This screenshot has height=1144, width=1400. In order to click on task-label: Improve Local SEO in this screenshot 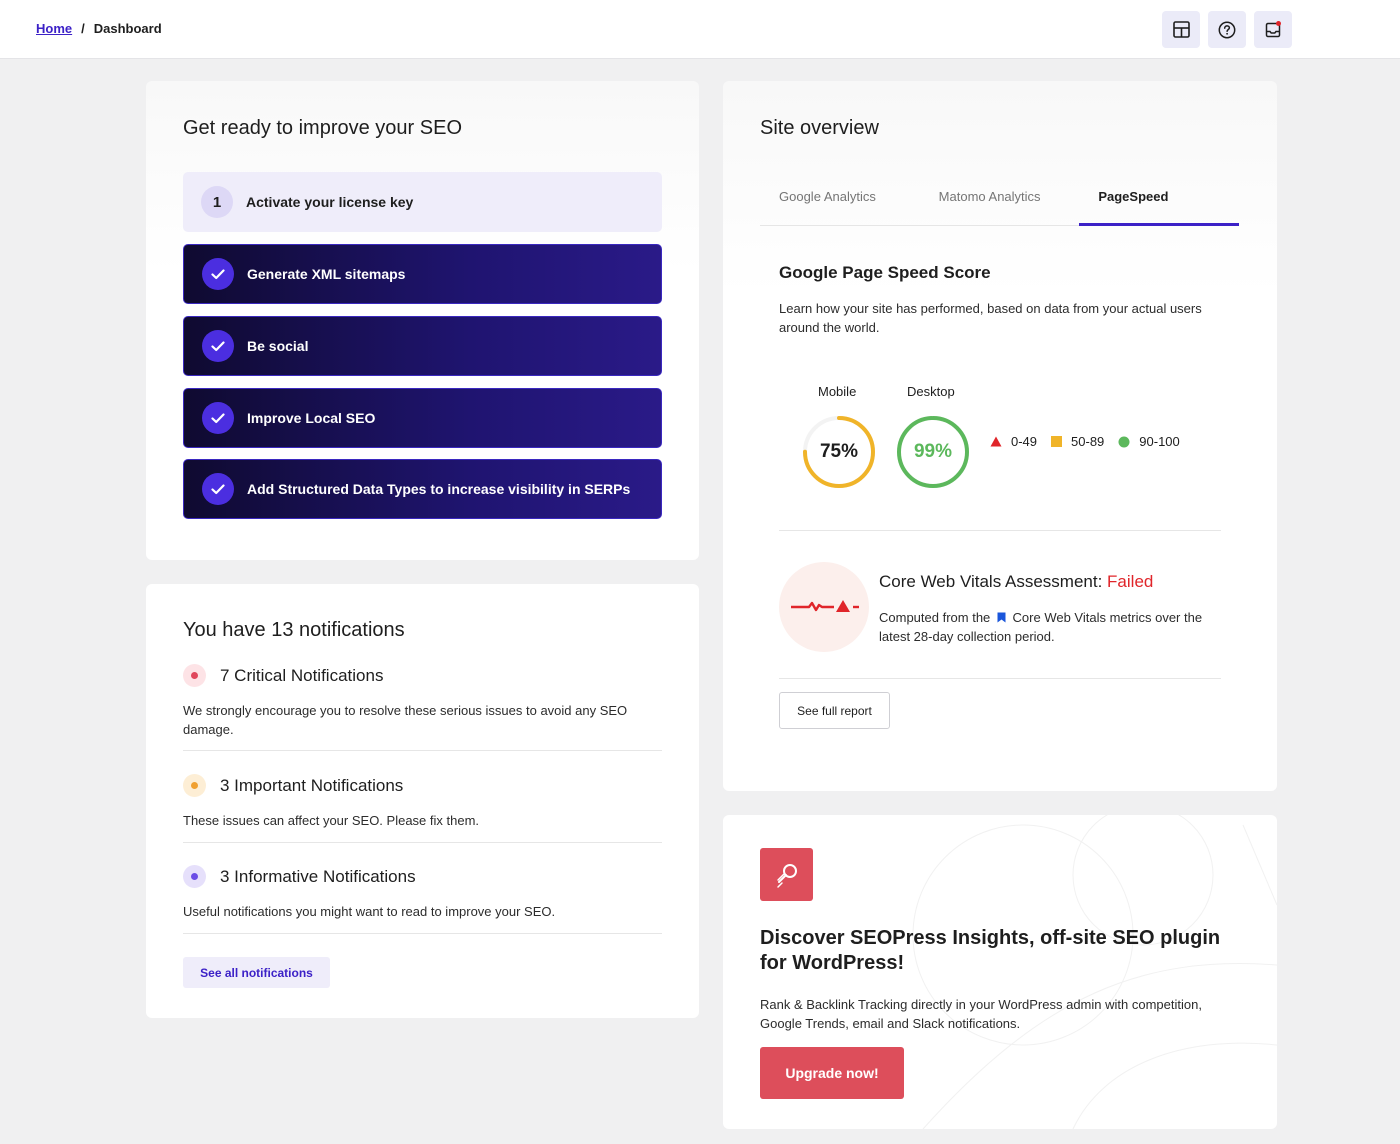, I will do `click(311, 418)`.